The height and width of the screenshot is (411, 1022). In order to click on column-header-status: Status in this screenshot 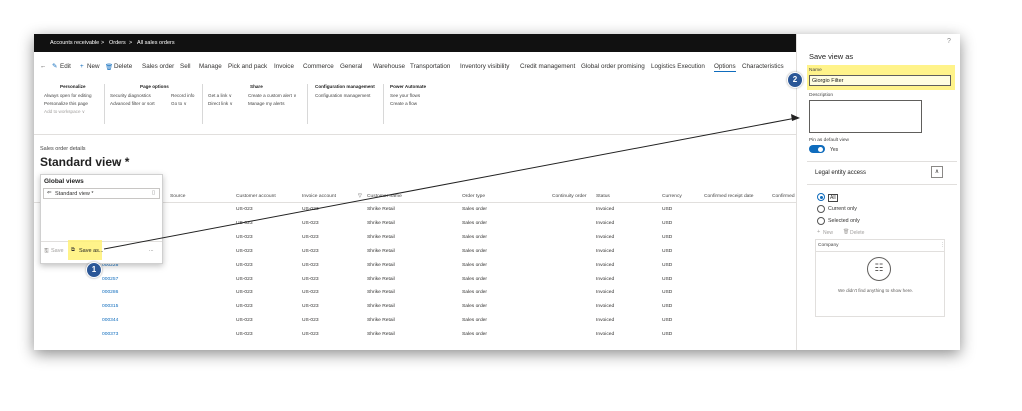, I will do `click(603, 196)`.